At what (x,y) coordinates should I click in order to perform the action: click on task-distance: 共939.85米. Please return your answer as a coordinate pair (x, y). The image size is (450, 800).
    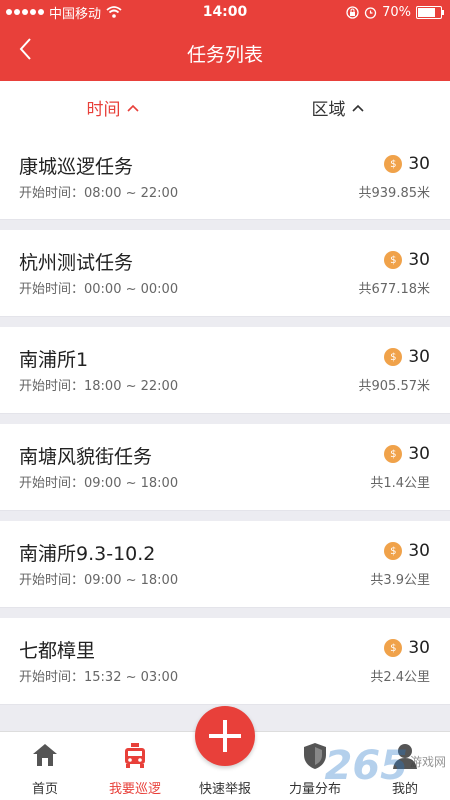
    Looking at the image, I should click on (394, 193).